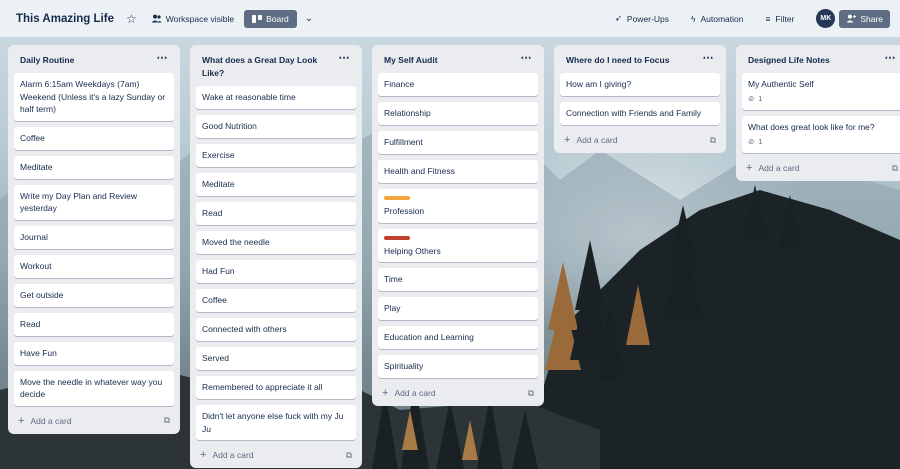  What do you see at coordinates (826, 18) in the screenshot?
I see `avatar: MK` at bounding box center [826, 18].